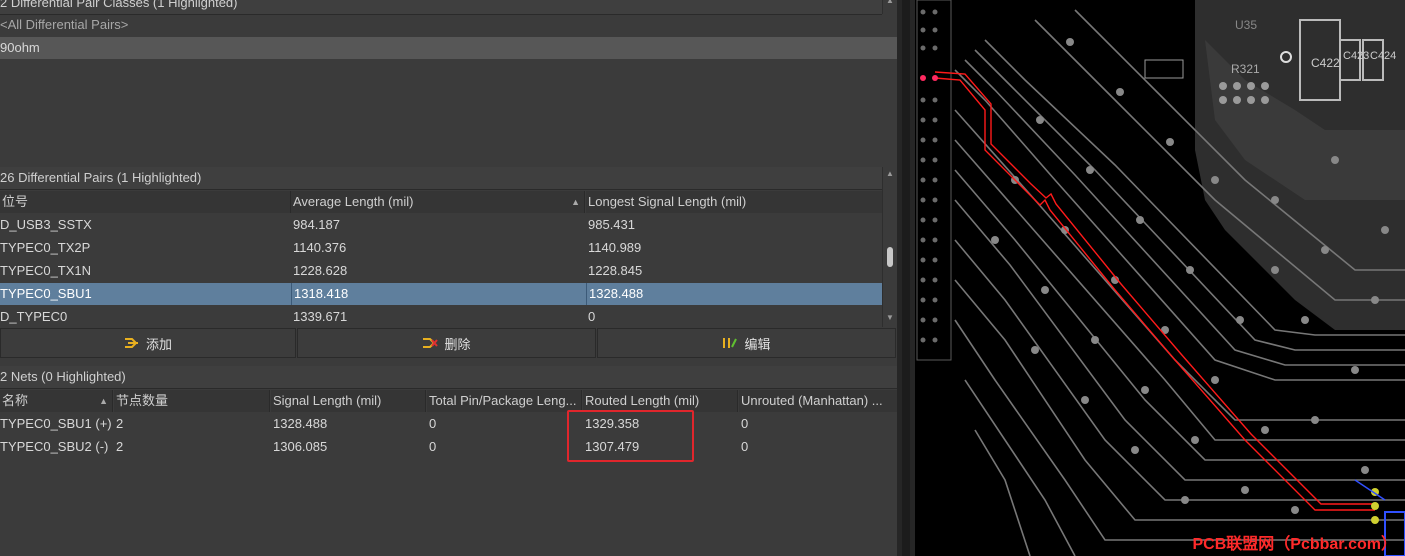 Image resolution: width=1405 pixels, height=556 pixels. What do you see at coordinates (46, 270) in the screenshot?
I see `pair-name: TYPEC0_TX1N` at bounding box center [46, 270].